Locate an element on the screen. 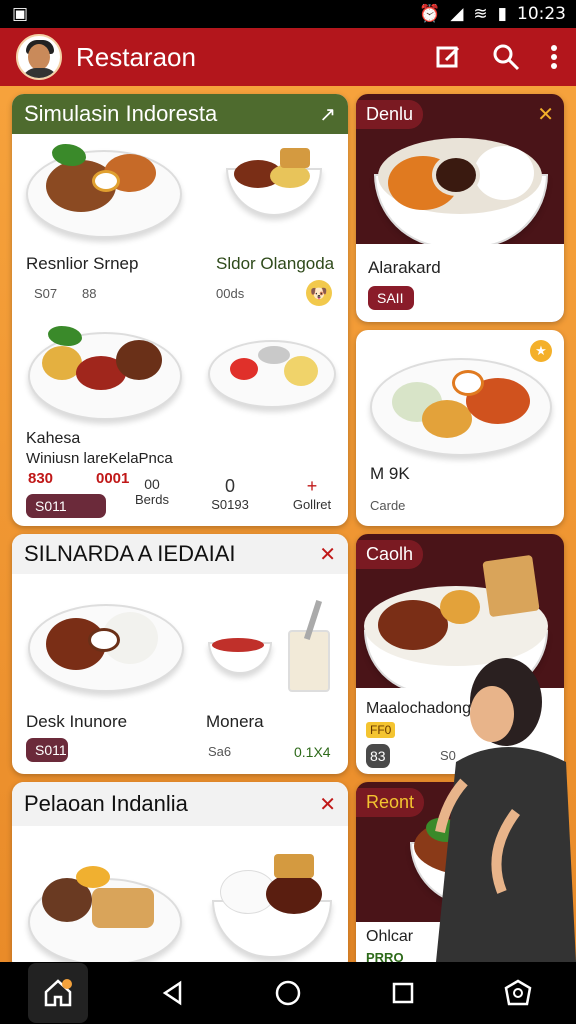 The image size is (576, 1024). card-title: Simulasin Indoresta is located at coordinates (121, 113).